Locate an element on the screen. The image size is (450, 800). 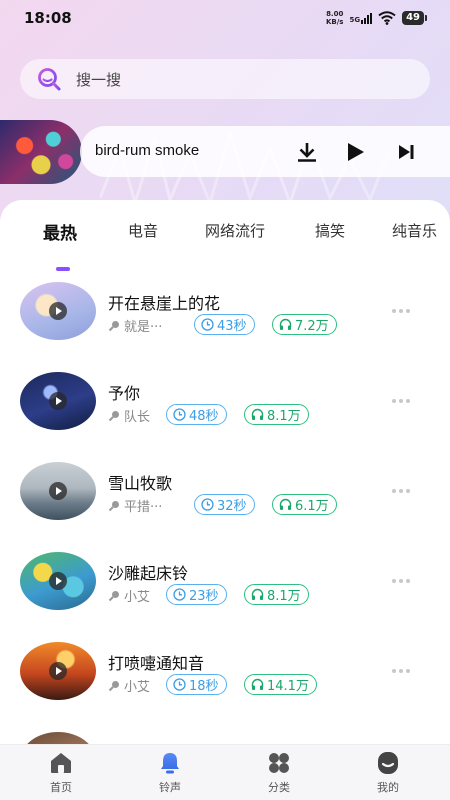
song-title: 予你 is located at coordinates (124, 393).